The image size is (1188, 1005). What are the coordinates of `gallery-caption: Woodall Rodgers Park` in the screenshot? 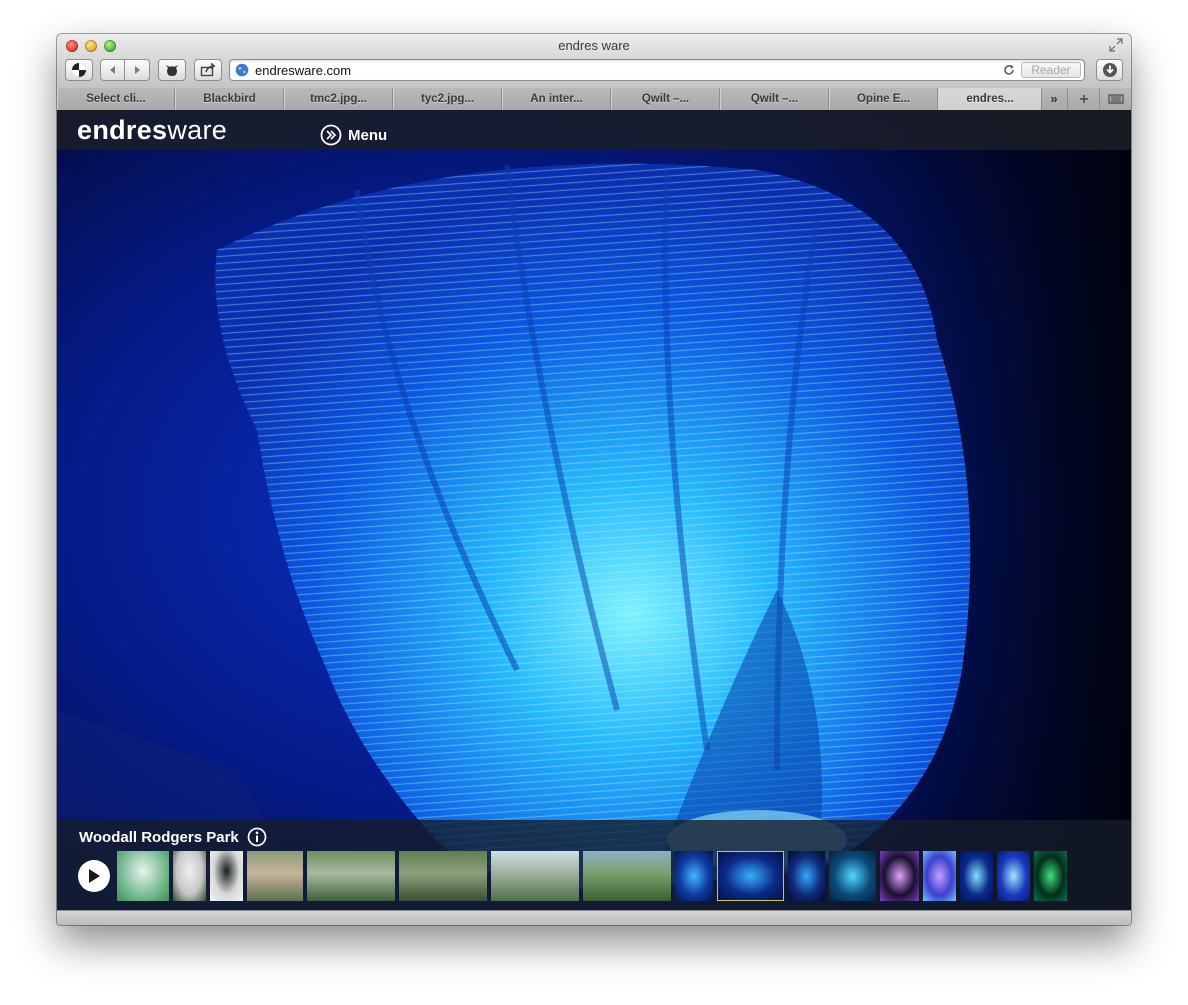 It's located at (173, 837).